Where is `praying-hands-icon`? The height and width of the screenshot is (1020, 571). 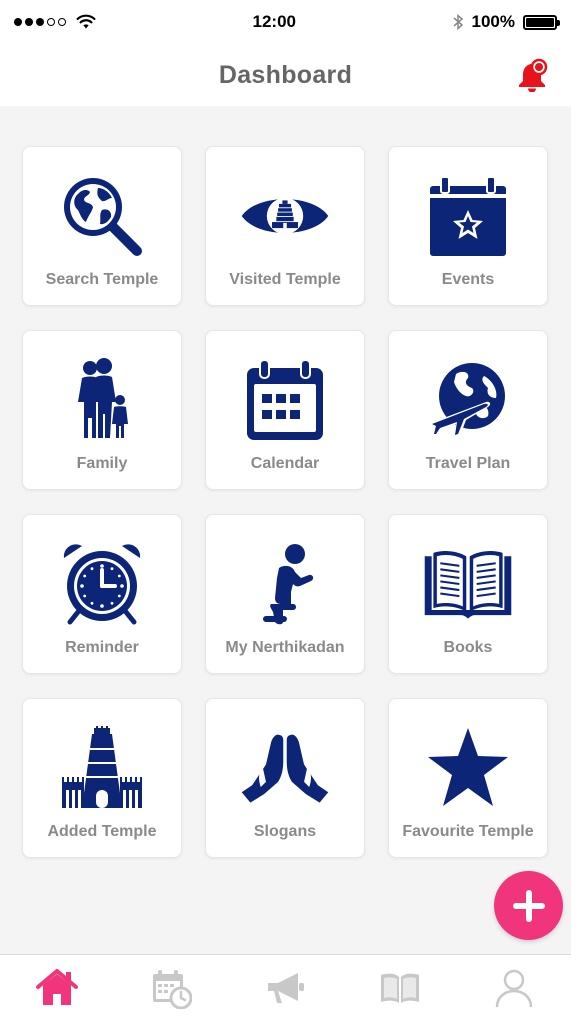
praying-hands-icon is located at coordinates (285, 768).